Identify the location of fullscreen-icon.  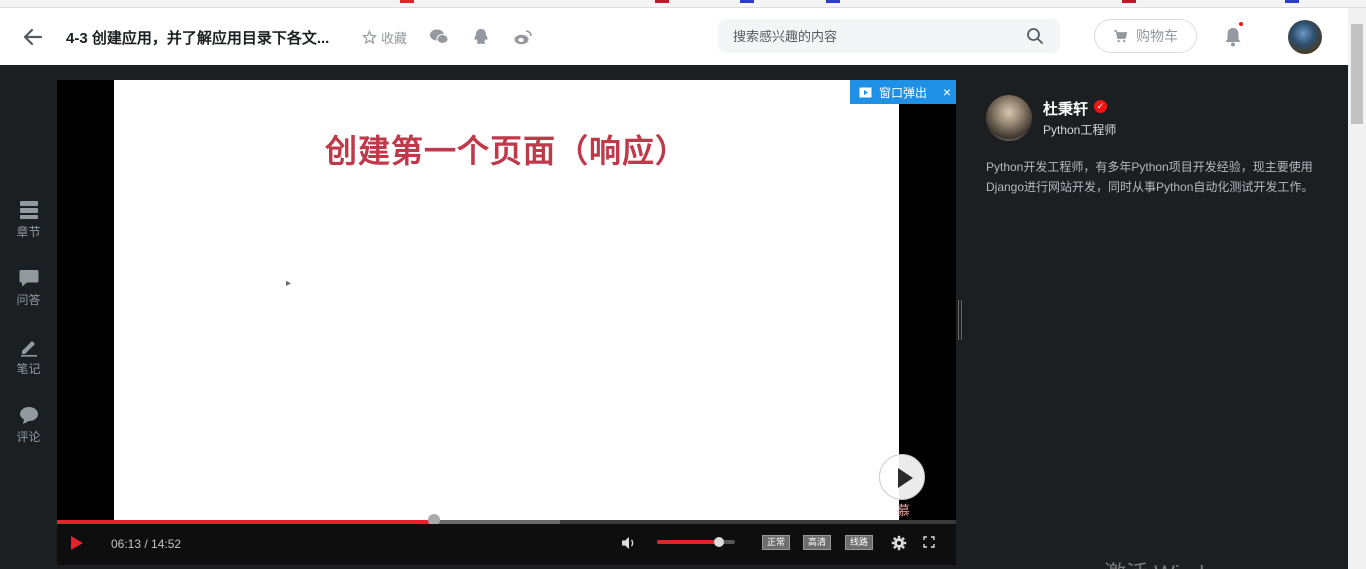
(929, 542).